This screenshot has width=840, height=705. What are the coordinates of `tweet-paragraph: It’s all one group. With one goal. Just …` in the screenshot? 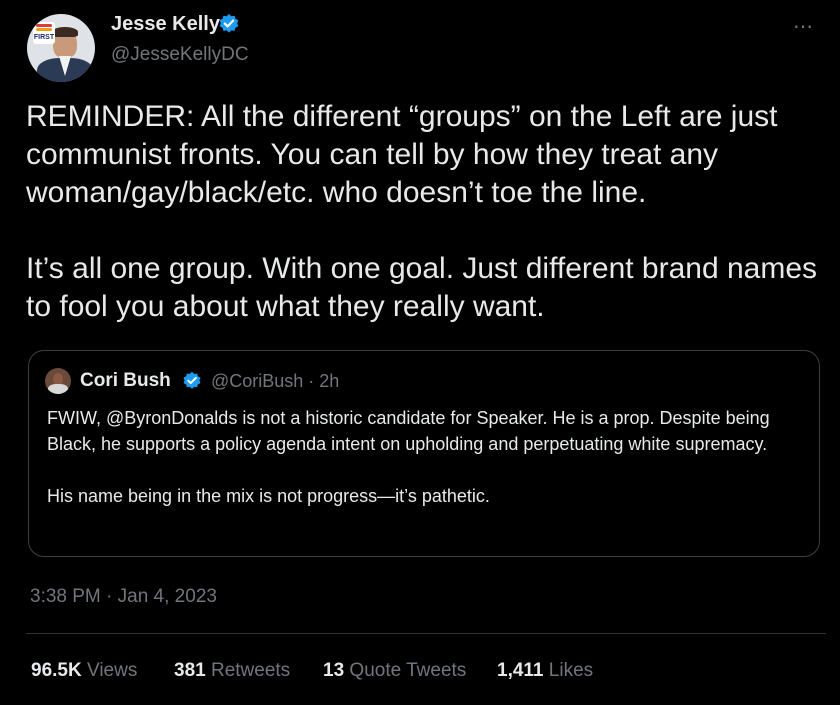 It's located at (422, 287).